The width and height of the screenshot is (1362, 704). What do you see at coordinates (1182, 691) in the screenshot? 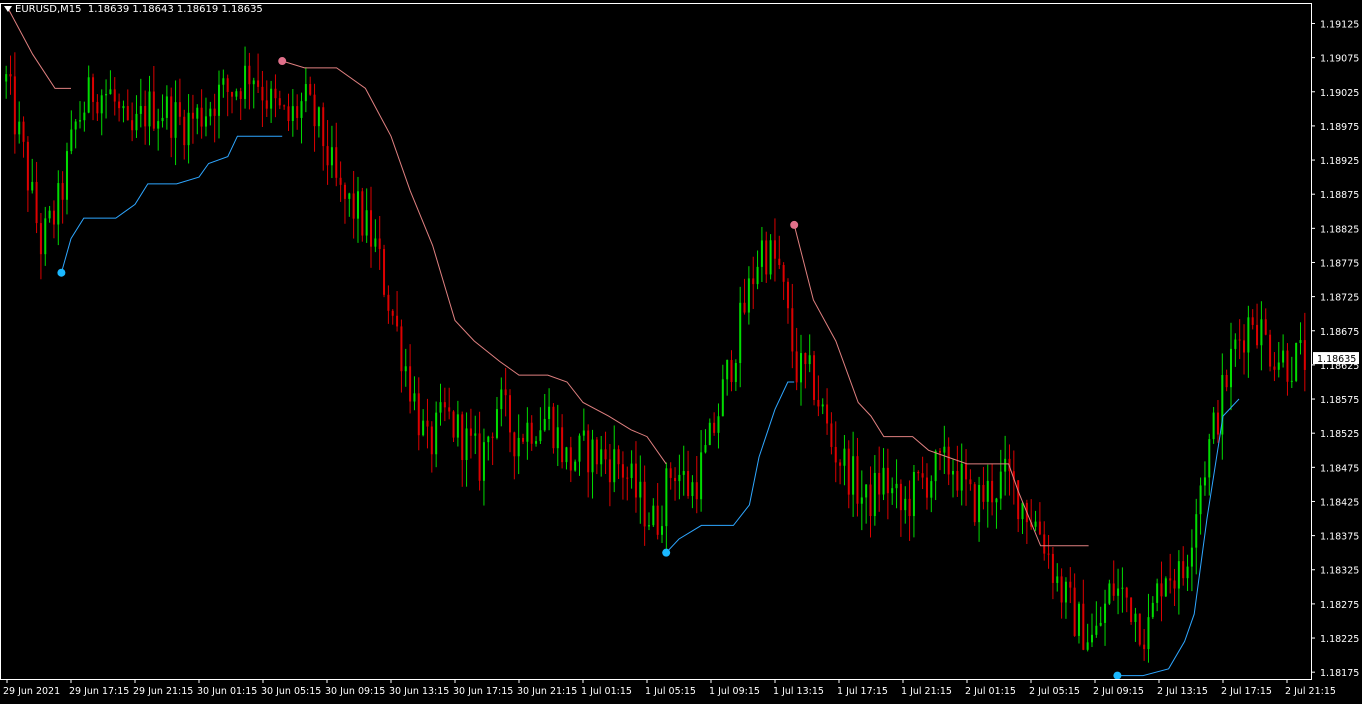
I see `x-tick-label: 2 Jul 13:15` at bounding box center [1182, 691].